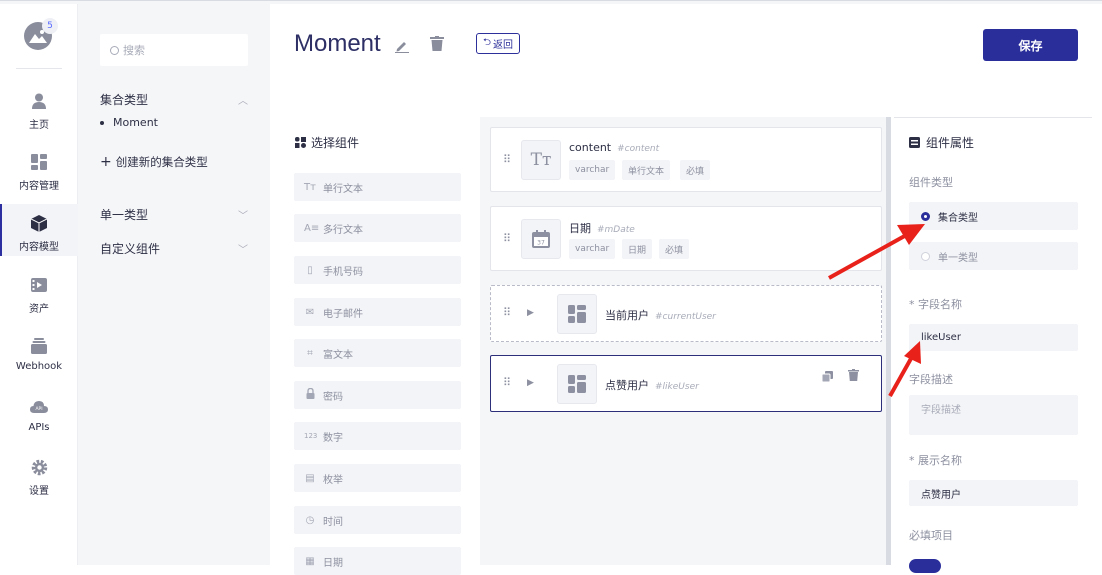  I want to click on rail-item-label: Webhook, so click(39, 366).